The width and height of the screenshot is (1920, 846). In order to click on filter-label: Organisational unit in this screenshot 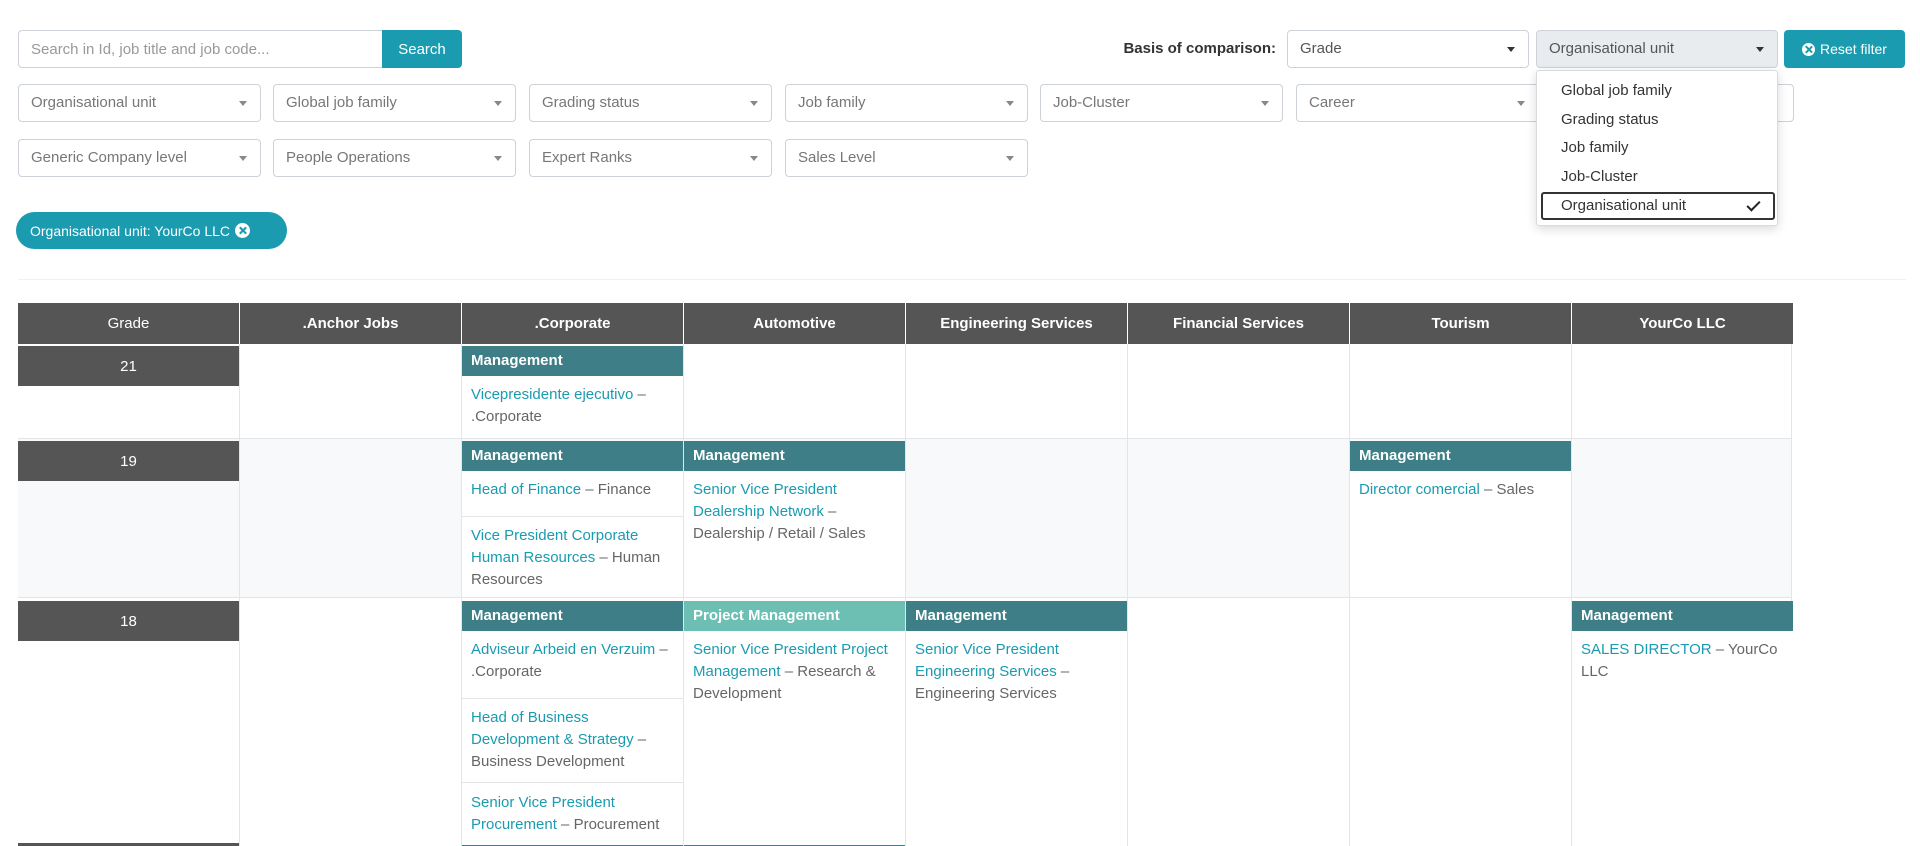, I will do `click(94, 102)`.